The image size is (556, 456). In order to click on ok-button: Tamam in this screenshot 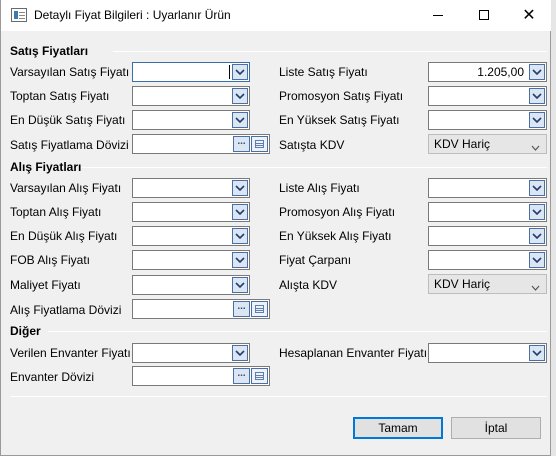, I will do `click(398, 428)`.